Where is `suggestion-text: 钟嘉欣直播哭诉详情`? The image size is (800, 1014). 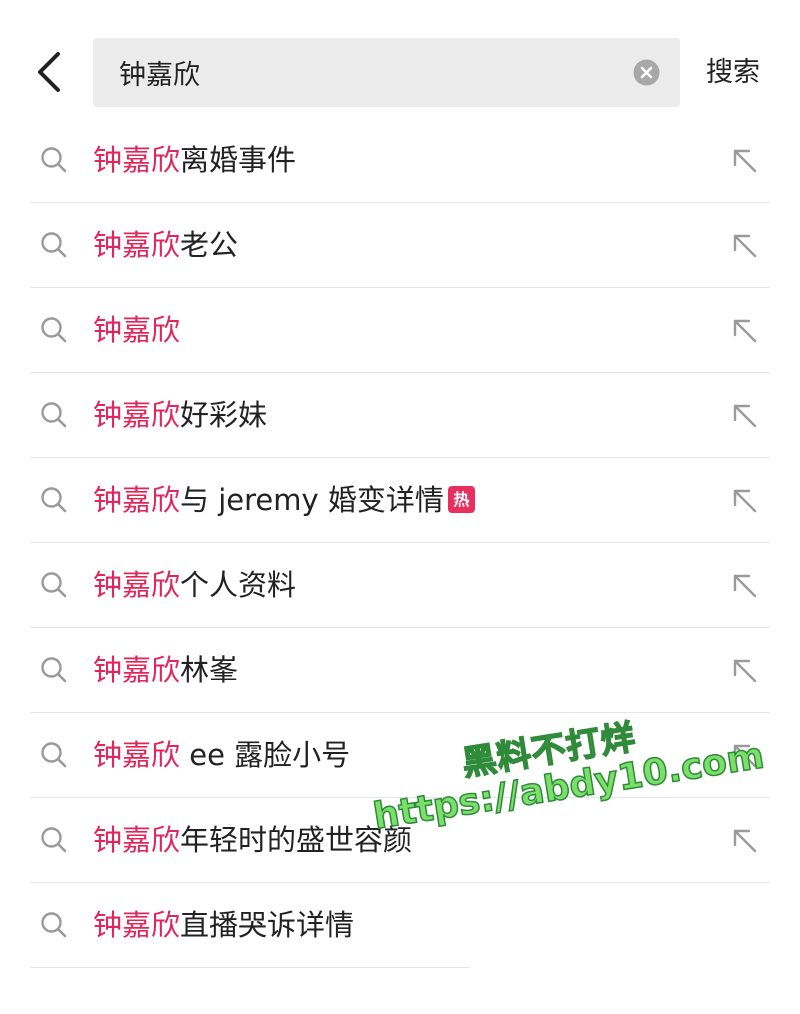
suggestion-text: 钟嘉欣直播哭诉详情 is located at coordinates (223, 925).